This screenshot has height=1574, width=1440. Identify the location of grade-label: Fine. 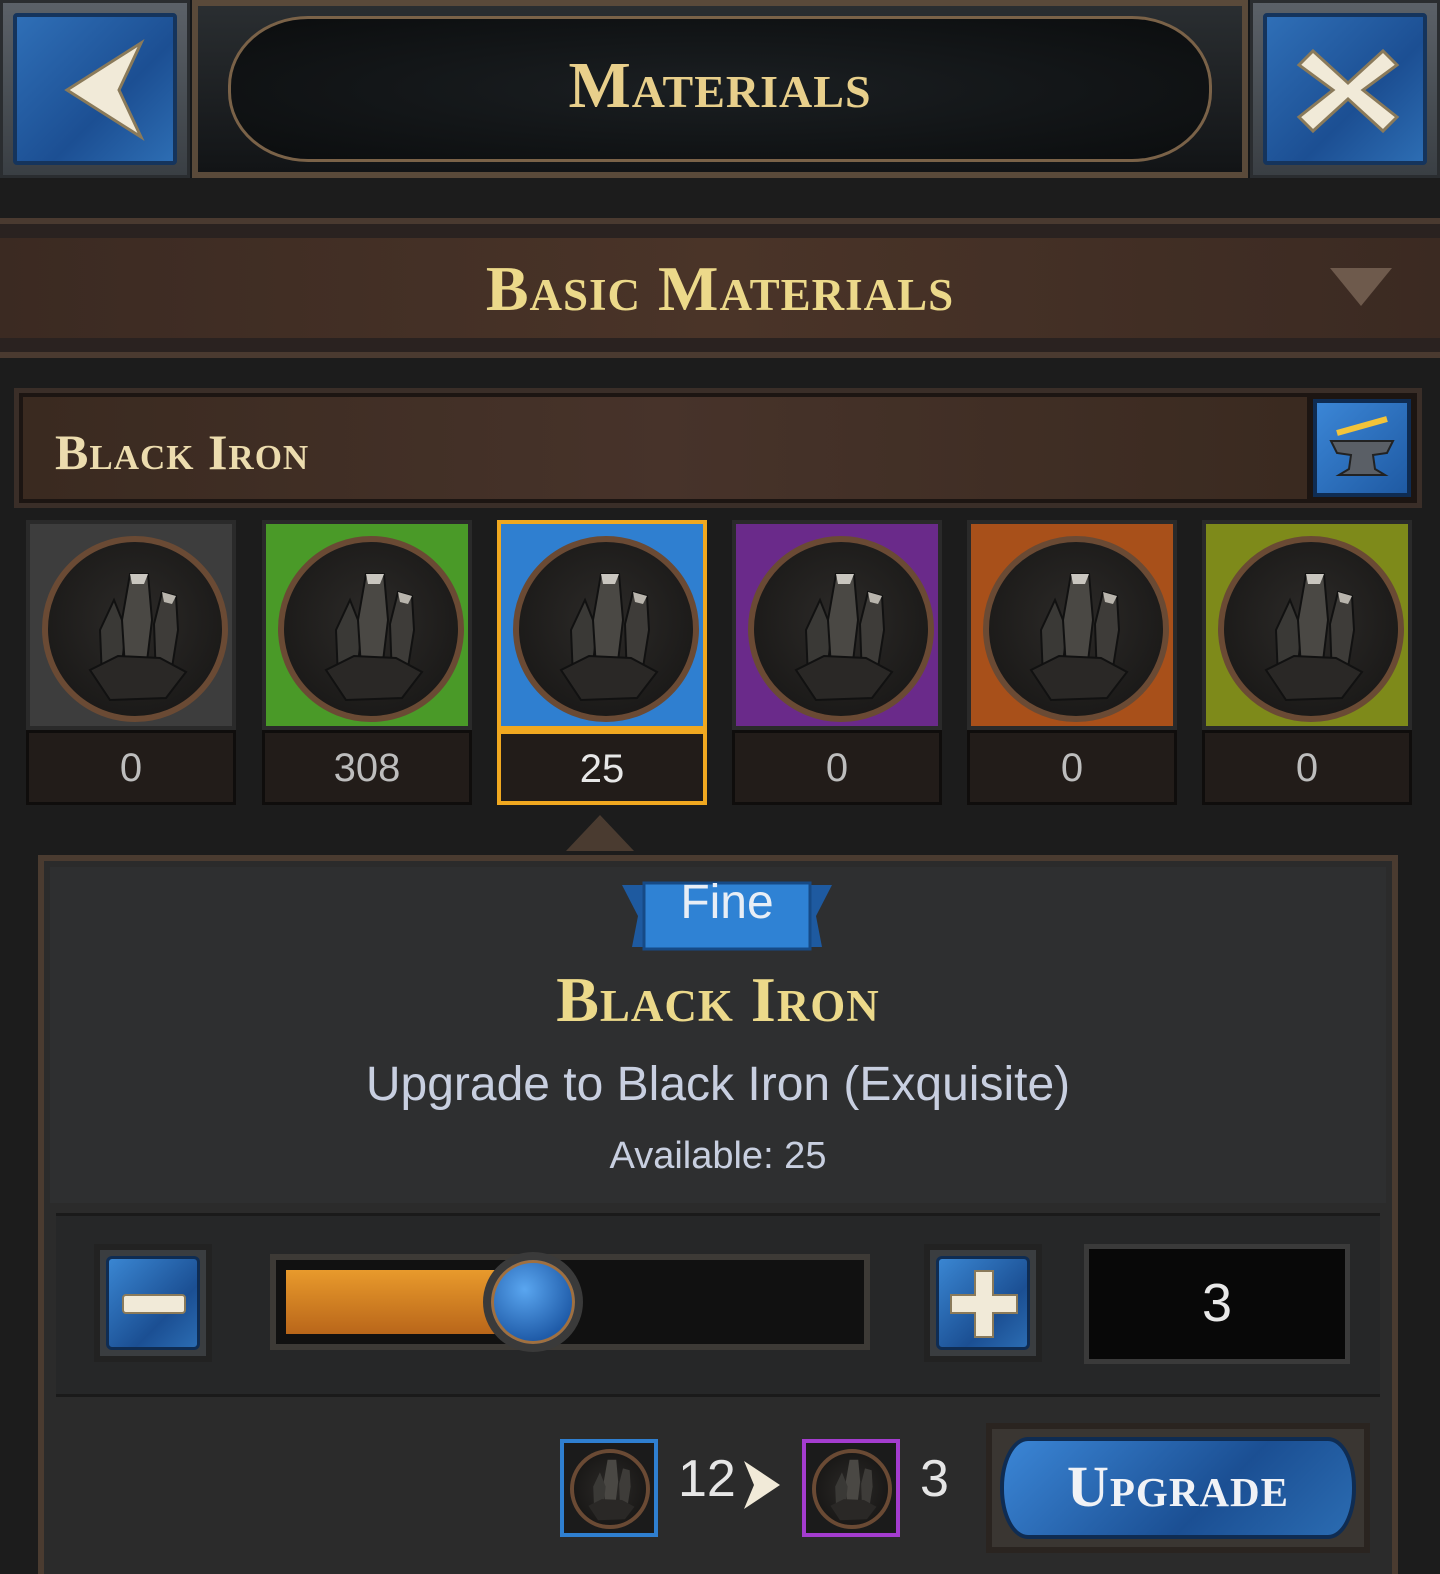
(727, 902).